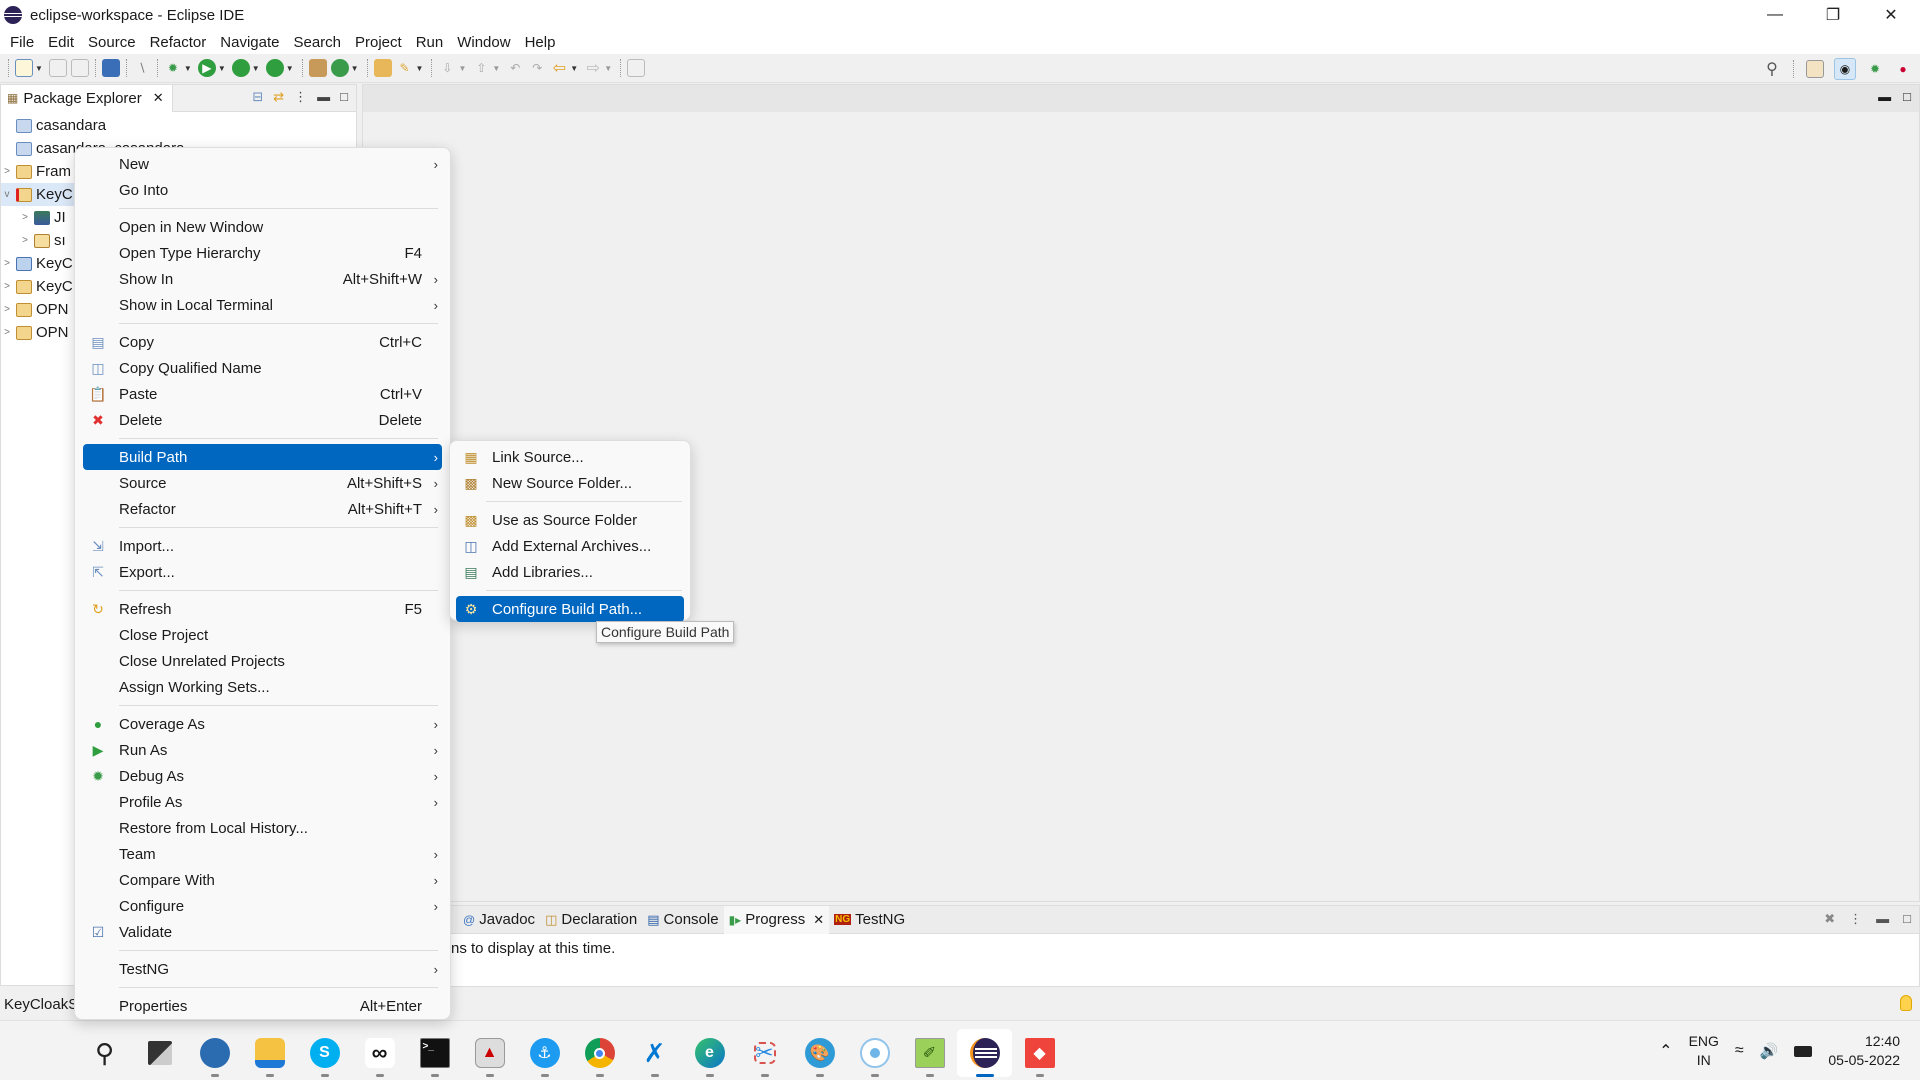 The width and height of the screenshot is (1920, 1080). What do you see at coordinates (984, 1053) in the screenshot?
I see `taskbar-eclipse` at bounding box center [984, 1053].